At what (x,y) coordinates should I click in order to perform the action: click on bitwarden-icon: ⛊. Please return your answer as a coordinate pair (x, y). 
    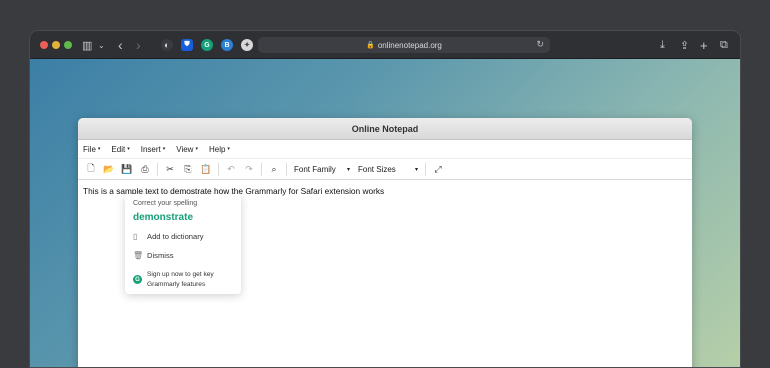
    Looking at the image, I should click on (187, 45).